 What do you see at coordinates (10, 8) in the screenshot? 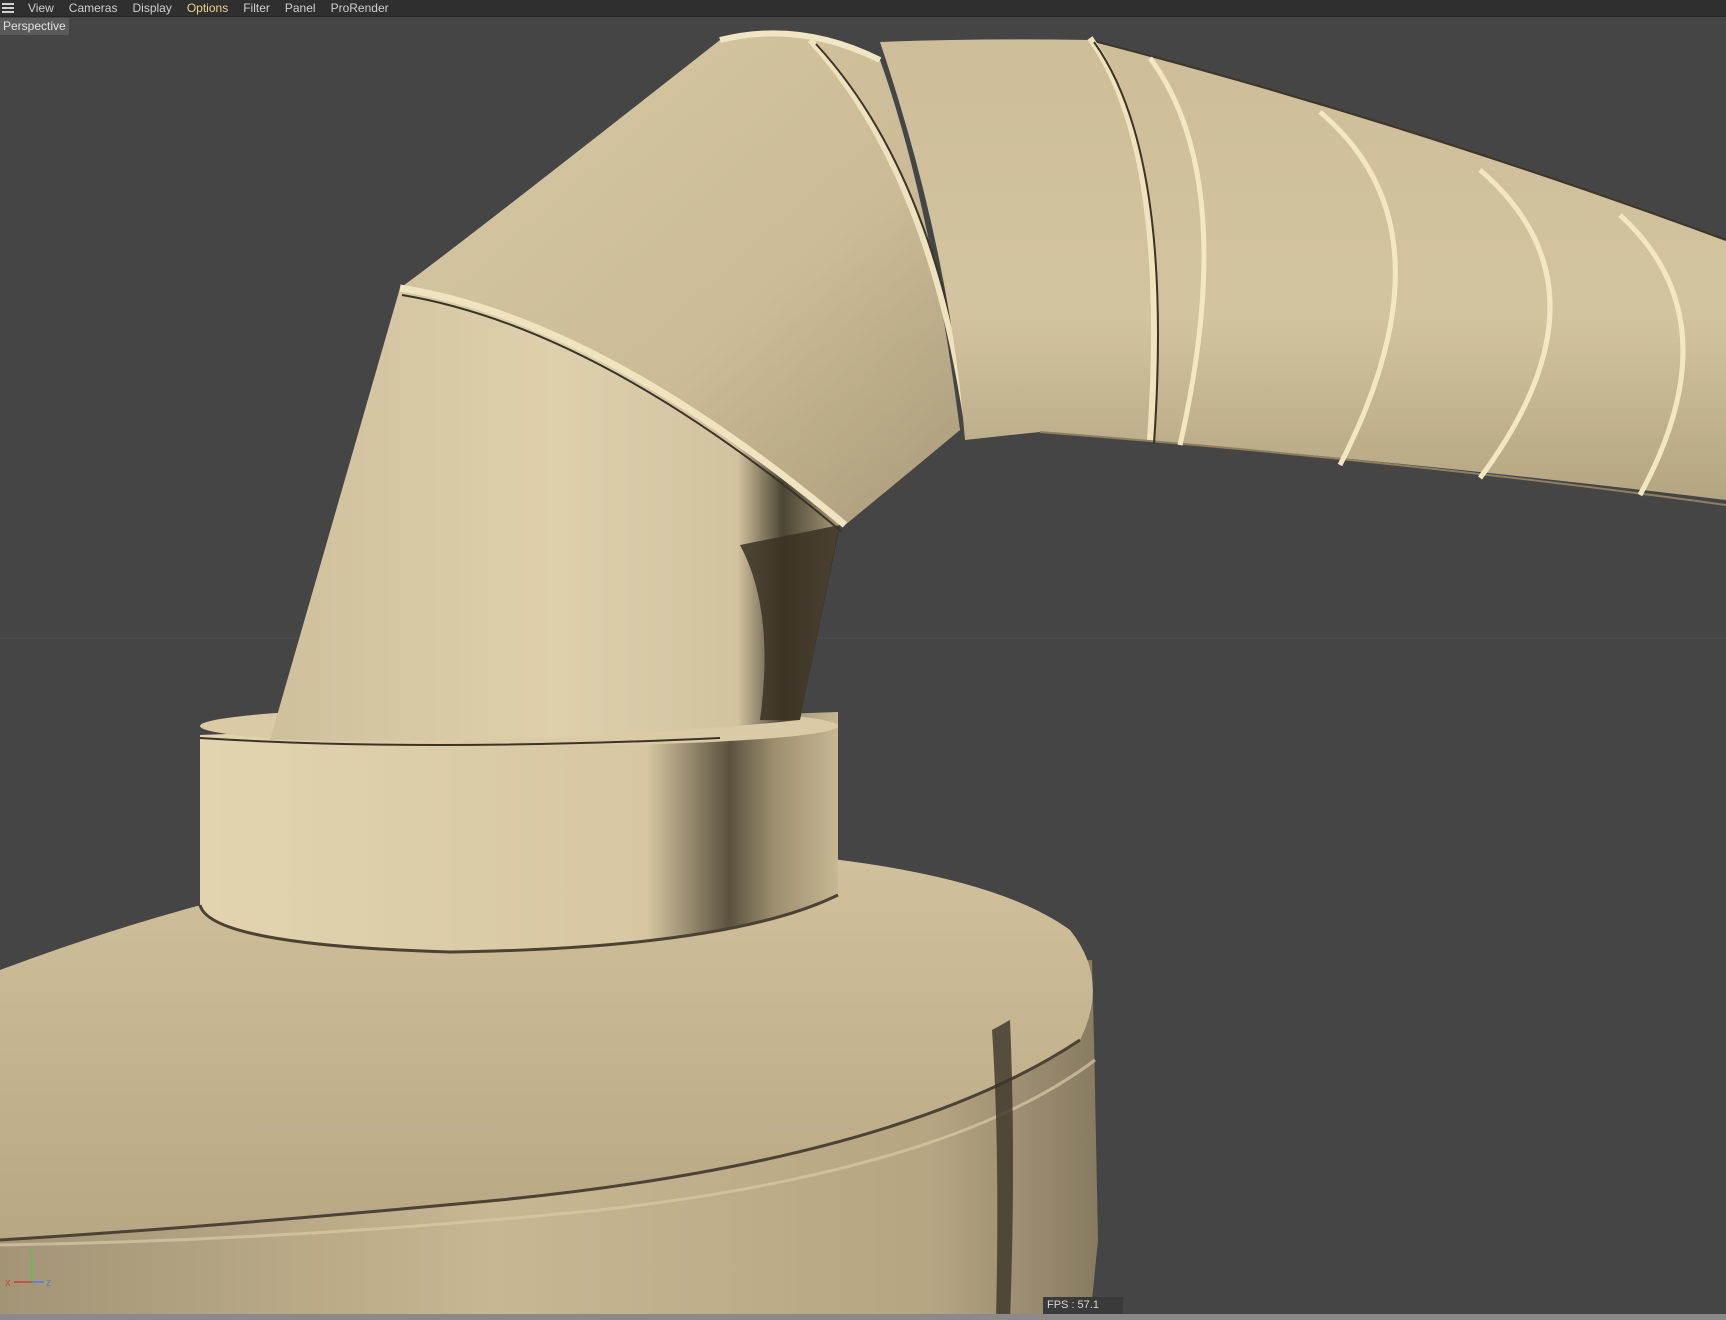
I see `hamburger-menu-icon` at bounding box center [10, 8].